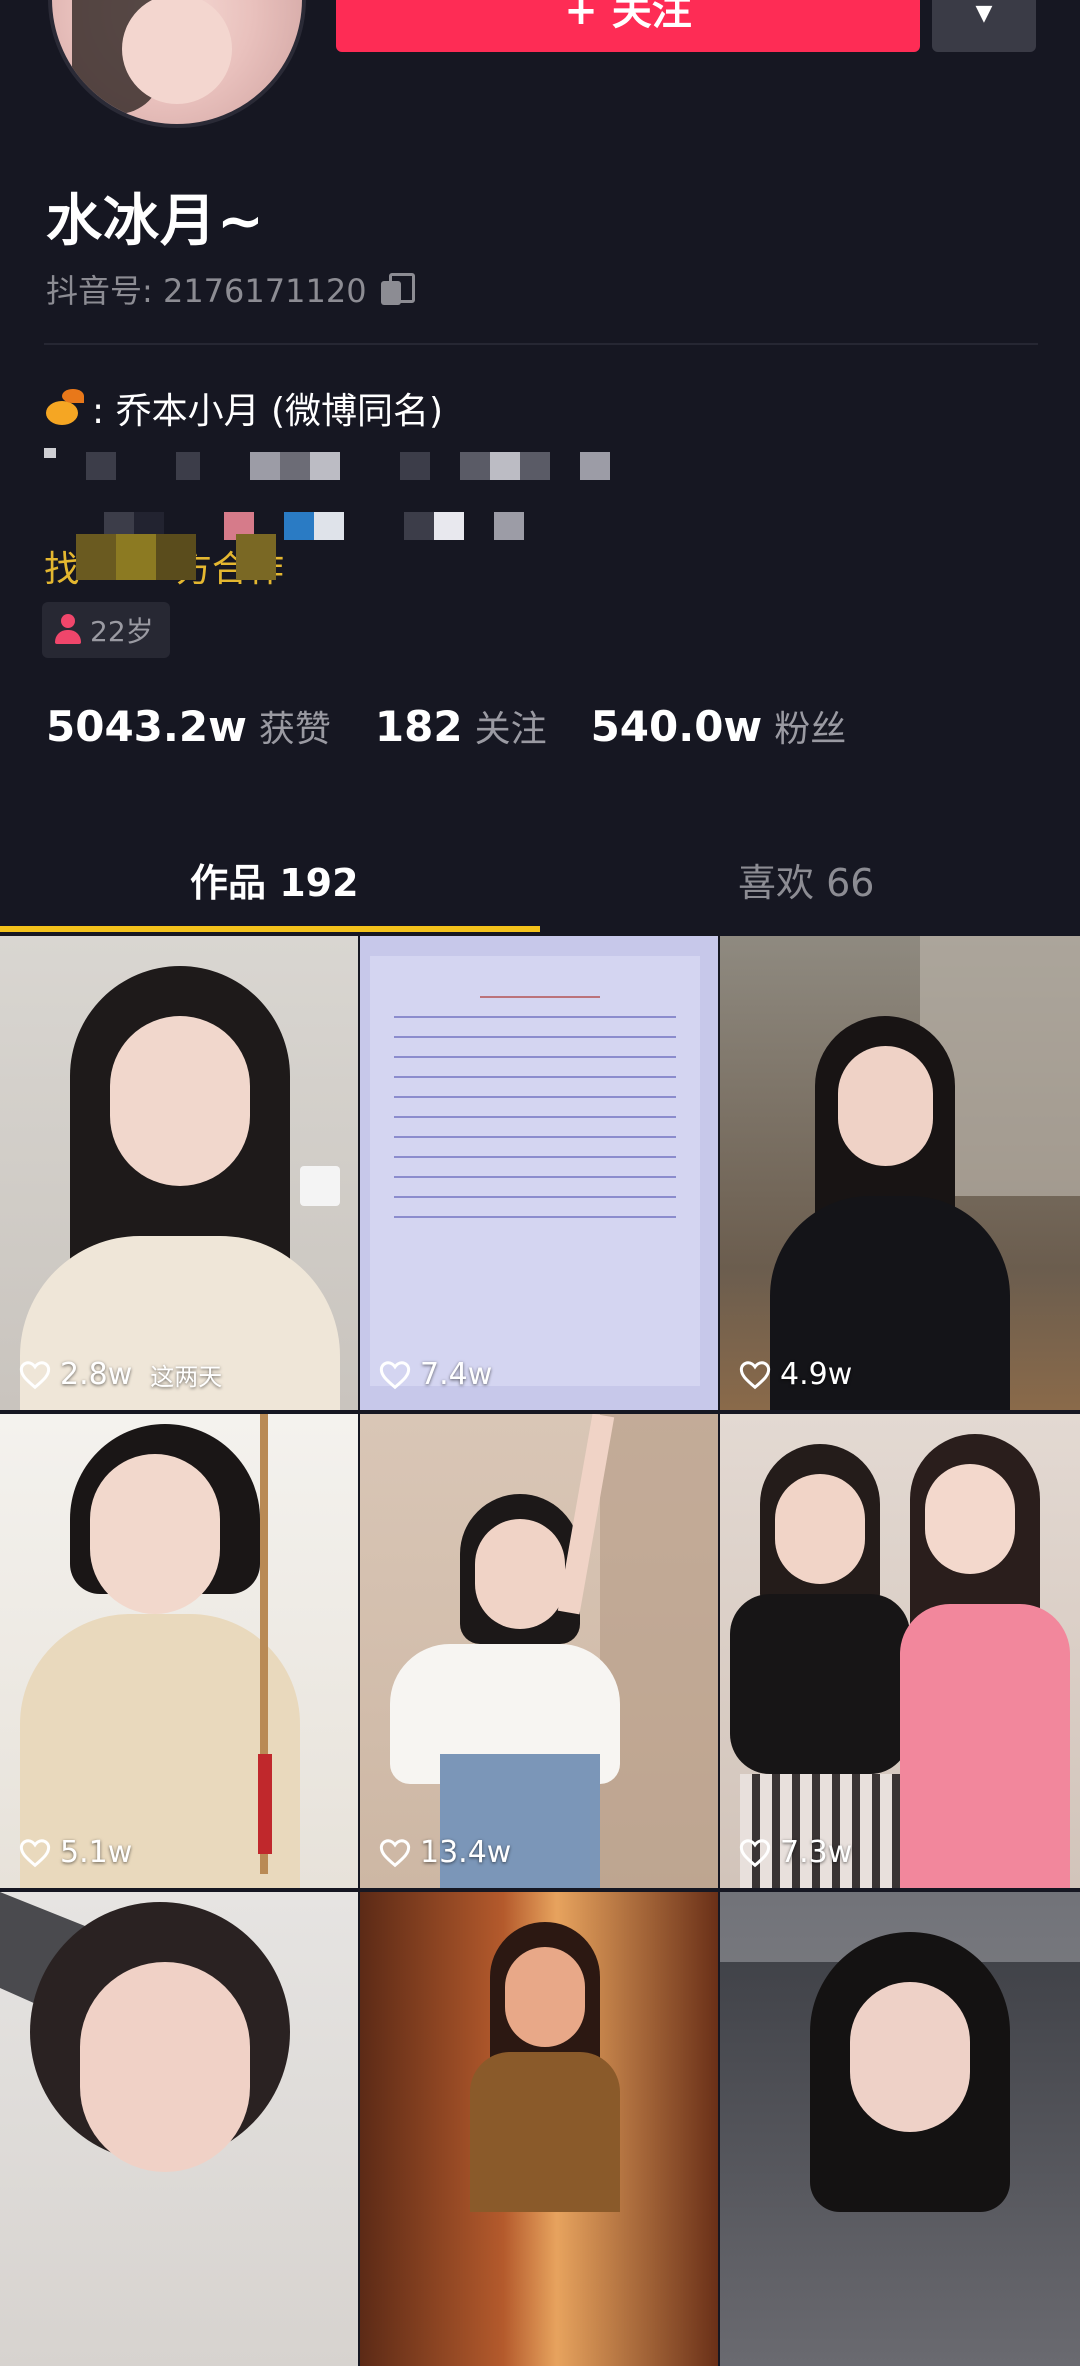 This screenshot has height=2366, width=1080. I want to click on more-options-button: ▼, so click(984, 26).